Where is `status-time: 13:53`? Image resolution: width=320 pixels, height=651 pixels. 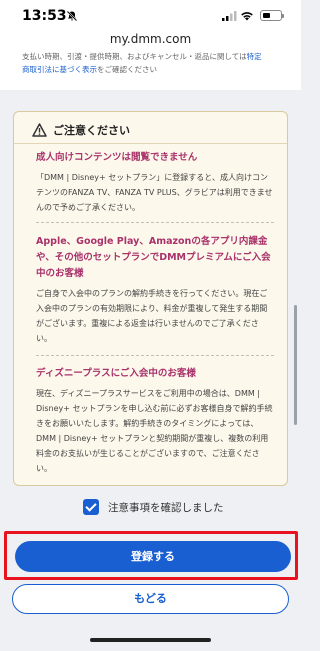
status-time: 13:53 is located at coordinates (44, 16).